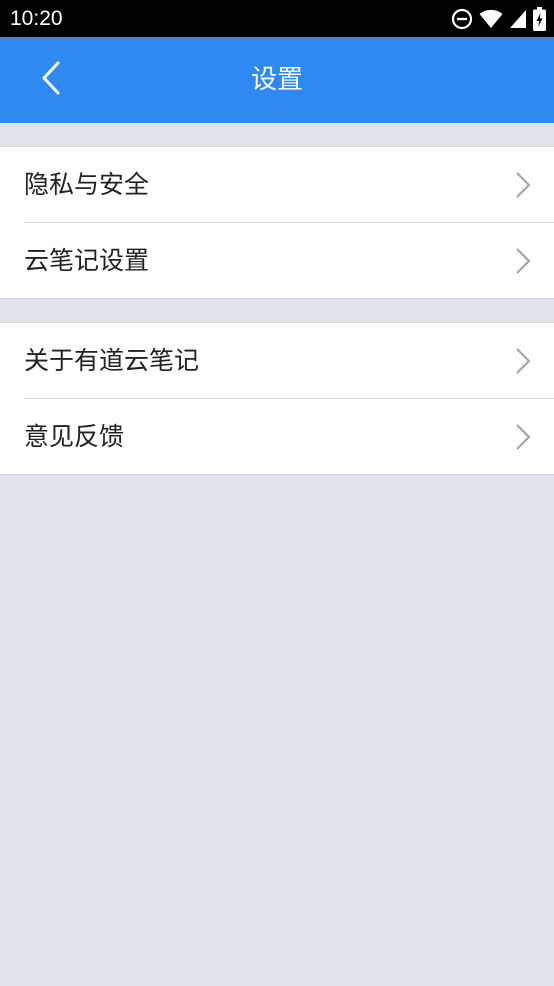 The image size is (554, 986). I want to click on settings-item-feedback: 意见反馈, so click(277, 436).